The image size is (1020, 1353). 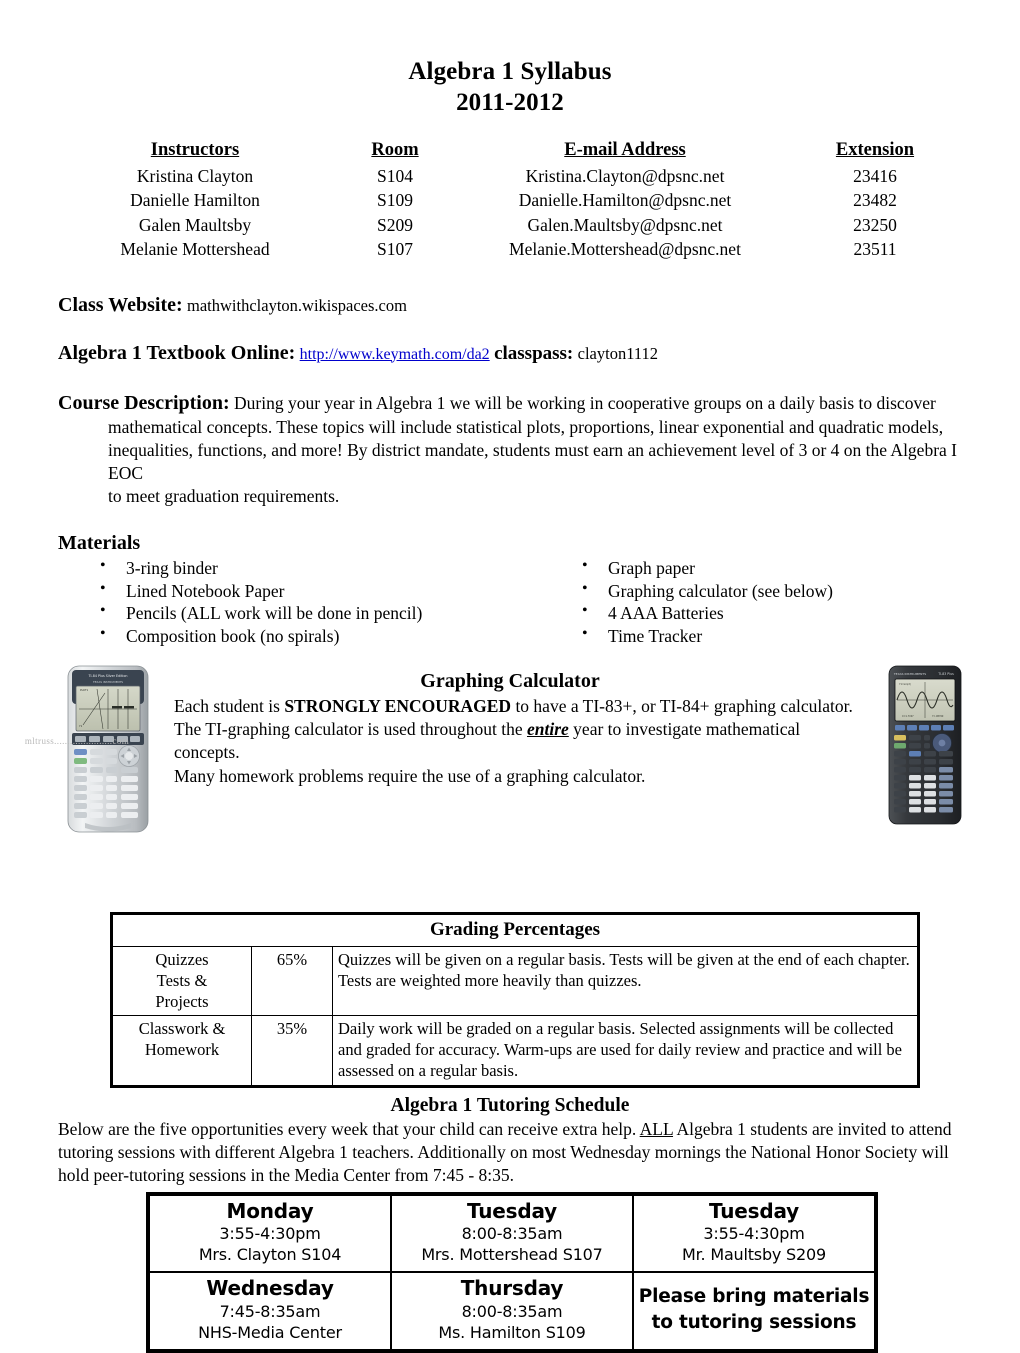 I want to click on tutoring-note-line-2: to tutoring sessions, so click(x=754, y=1323).